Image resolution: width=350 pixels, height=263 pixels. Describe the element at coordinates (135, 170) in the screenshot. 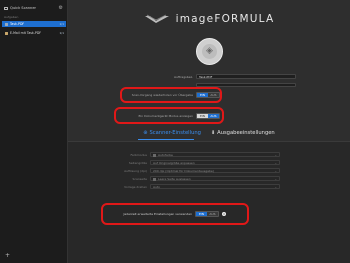

I see `setting-label: Auflösung (dpi)` at that location.